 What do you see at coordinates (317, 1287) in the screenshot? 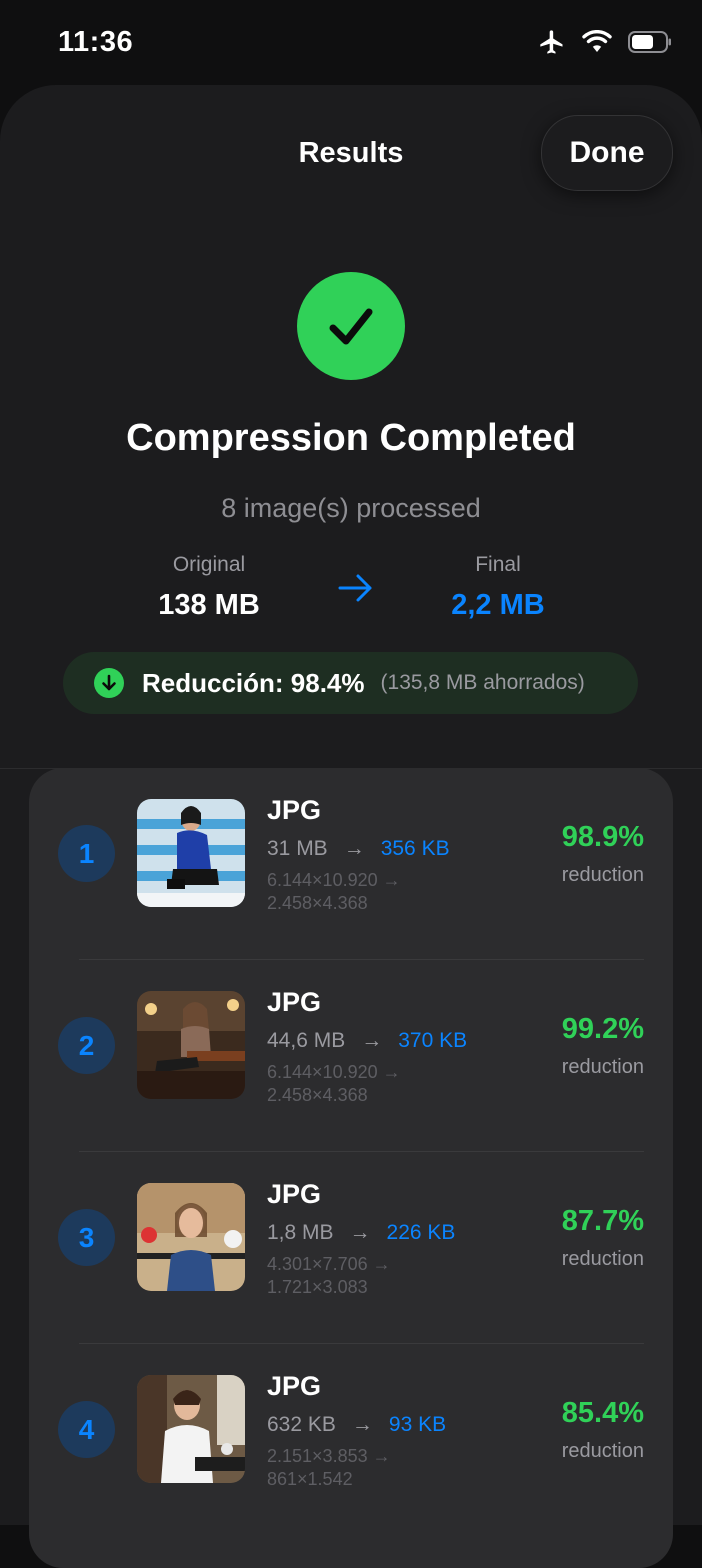
I see `new-dimensions: 1.721×3.083` at bounding box center [317, 1287].